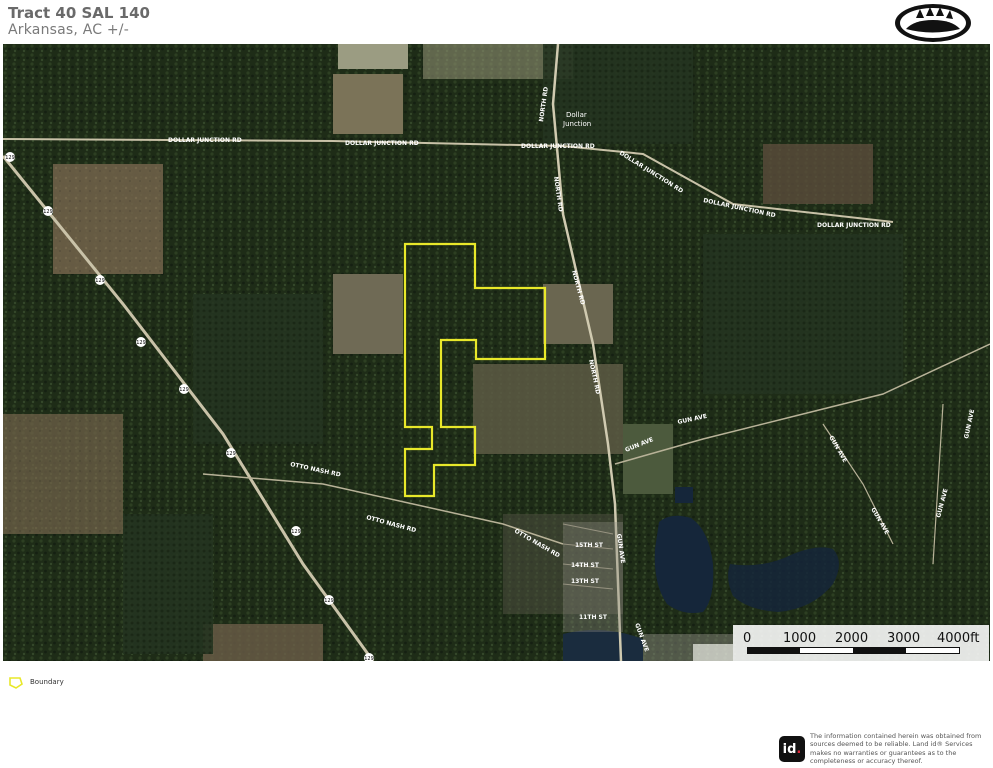  I want to click on map-title: Tract 40 SAL 140, so click(79, 13).